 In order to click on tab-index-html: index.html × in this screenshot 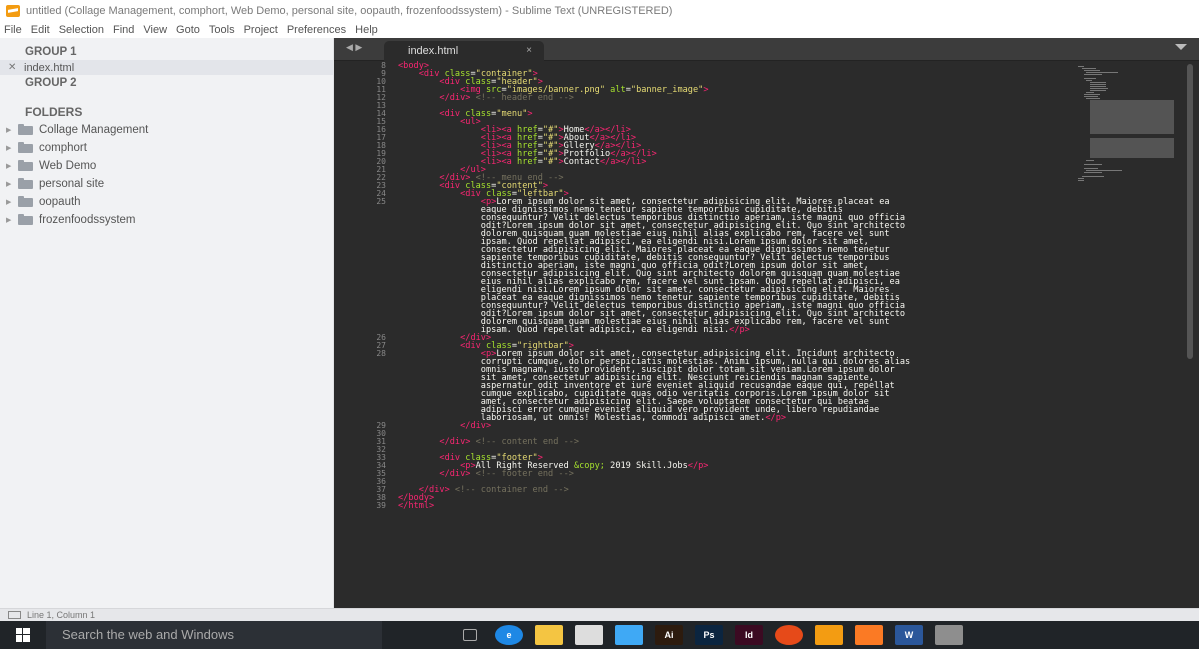, I will do `click(464, 51)`.